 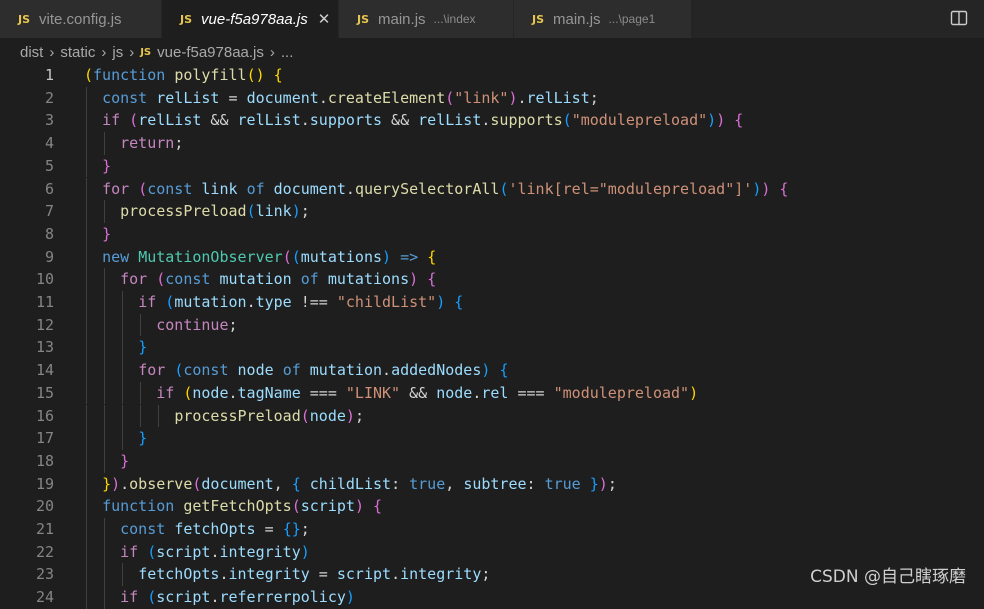 What do you see at coordinates (492, 506) in the screenshot?
I see `code-line: 20 function getFetchOpts(script) {` at bounding box center [492, 506].